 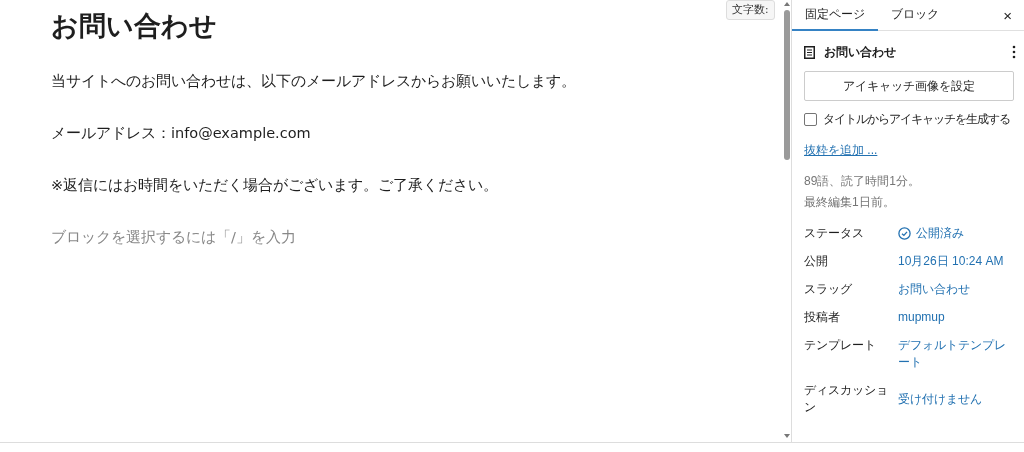 What do you see at coordinates (828, 289) in the screenshot?
I see `field-label: スラッグ` at bounding box center [828, 289].